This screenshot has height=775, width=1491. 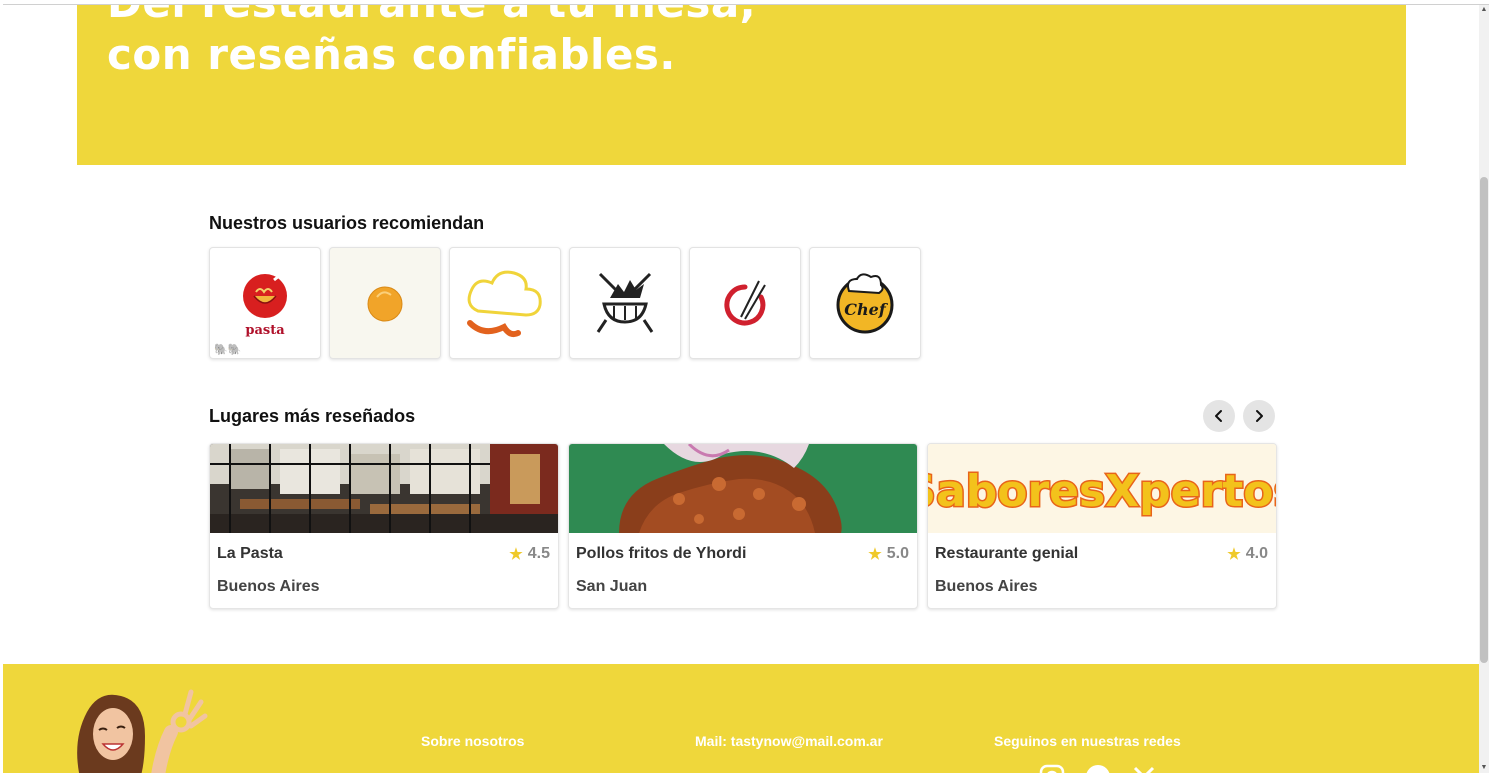 I want to click on logo-card-pasta: pasta 🐘🐘, so click(x=265, y=303).